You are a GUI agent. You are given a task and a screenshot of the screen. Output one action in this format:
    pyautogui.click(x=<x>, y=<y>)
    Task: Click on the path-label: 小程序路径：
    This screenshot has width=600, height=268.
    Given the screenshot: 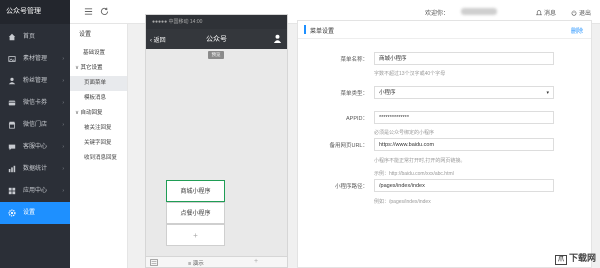 What is the action you would take?
    pyautogui.click(x=351, y=187)
    